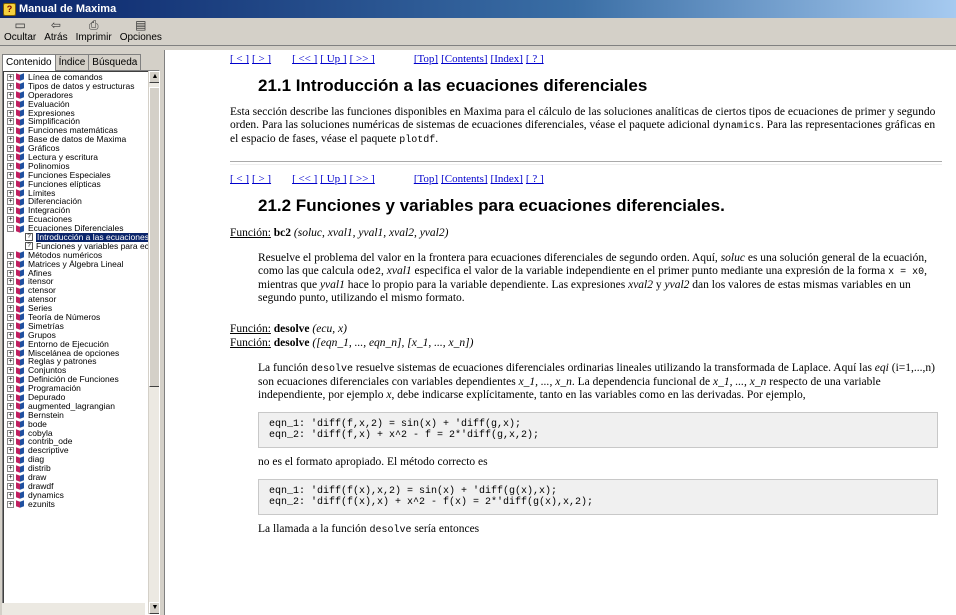  What do you see at coordinates (75, 459) in the screenshot?
I see `tree-item: + diag` at bounding box center [75, 459].